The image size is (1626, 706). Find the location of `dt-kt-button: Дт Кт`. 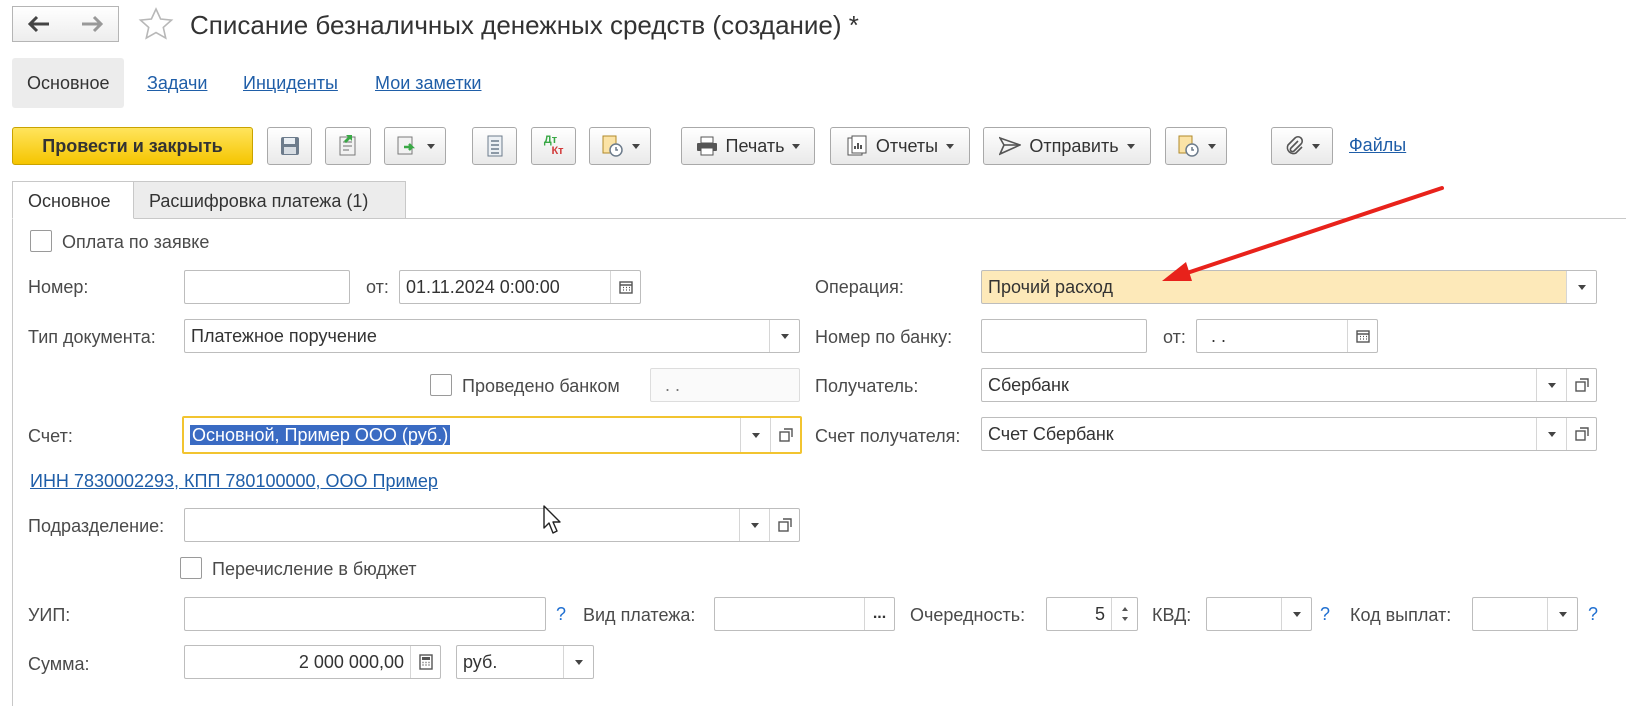

dt-kt-button: Дт Кт is located at coordinates (553, 146).